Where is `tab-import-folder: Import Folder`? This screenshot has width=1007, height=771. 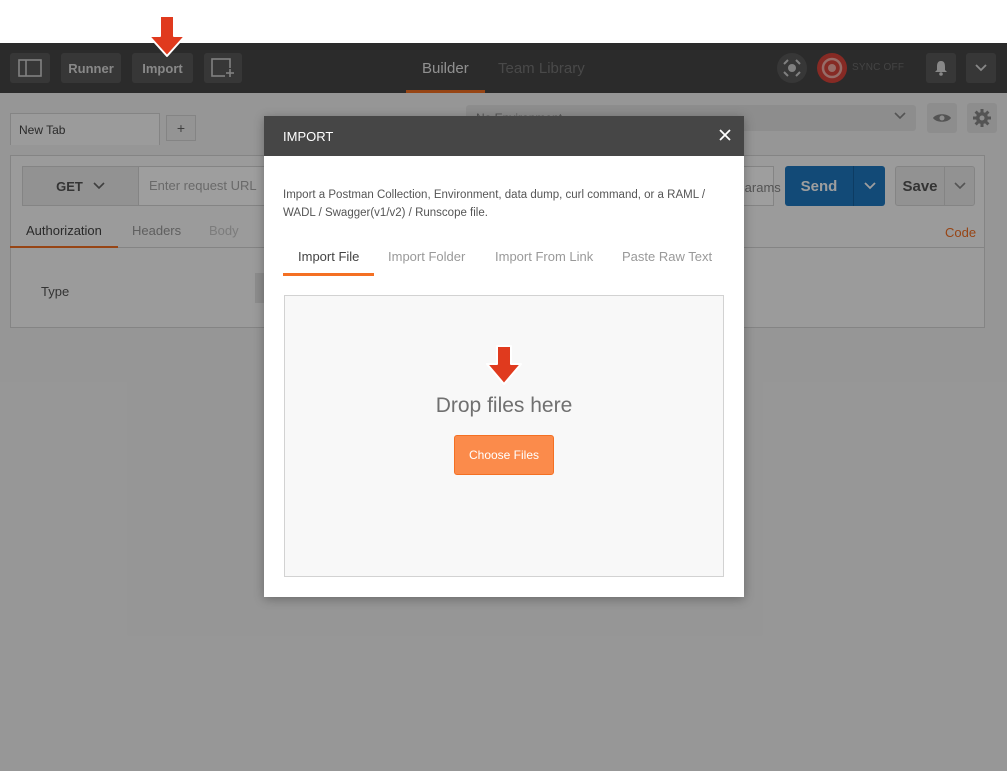
tab-import-folder: Import Folder is located at coordinates (426, 256).